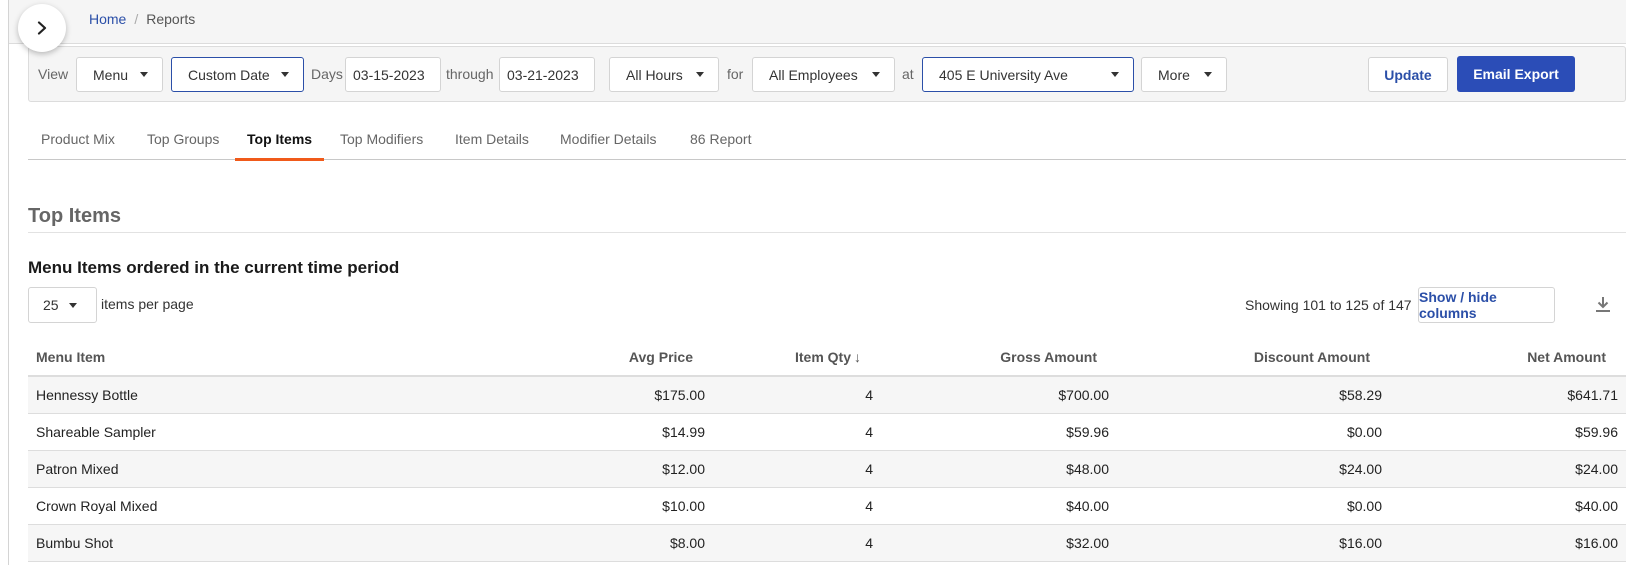  Describe the element at coordinates (278, 543) in the screenshot. I see `cell-menu-item: Bumbu Shot` at that location.